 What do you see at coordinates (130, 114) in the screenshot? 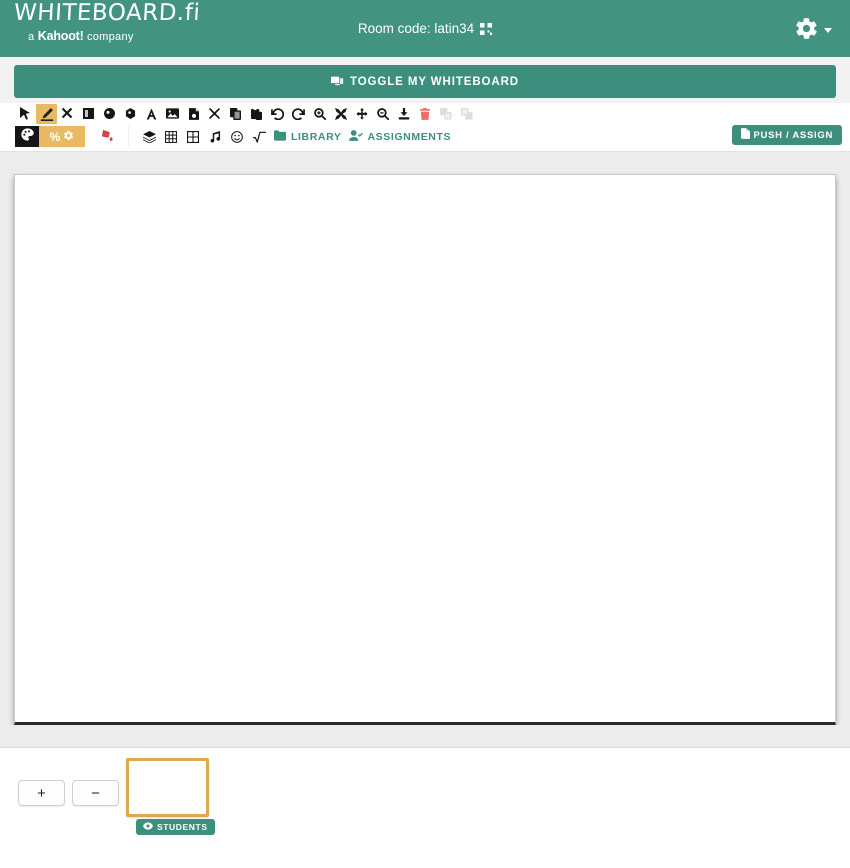
I see `polygon-tool` at bounding box center [130, 114].